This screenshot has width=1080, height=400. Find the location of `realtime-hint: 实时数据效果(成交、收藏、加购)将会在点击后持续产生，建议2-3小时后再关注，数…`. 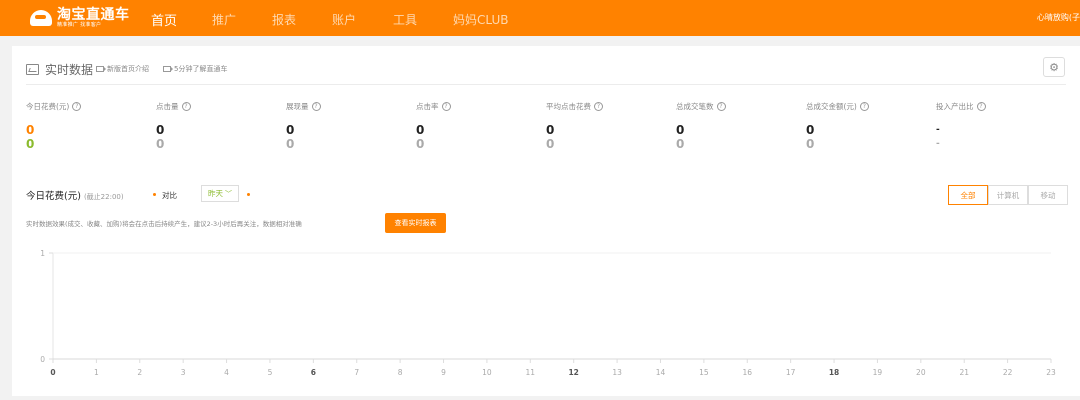

realtime-hint: 实时数据效果(成交、收藏、加购)将会在点击后持续产生，建议2-3小时后再关注，数… is located at coordinates (164, 224).